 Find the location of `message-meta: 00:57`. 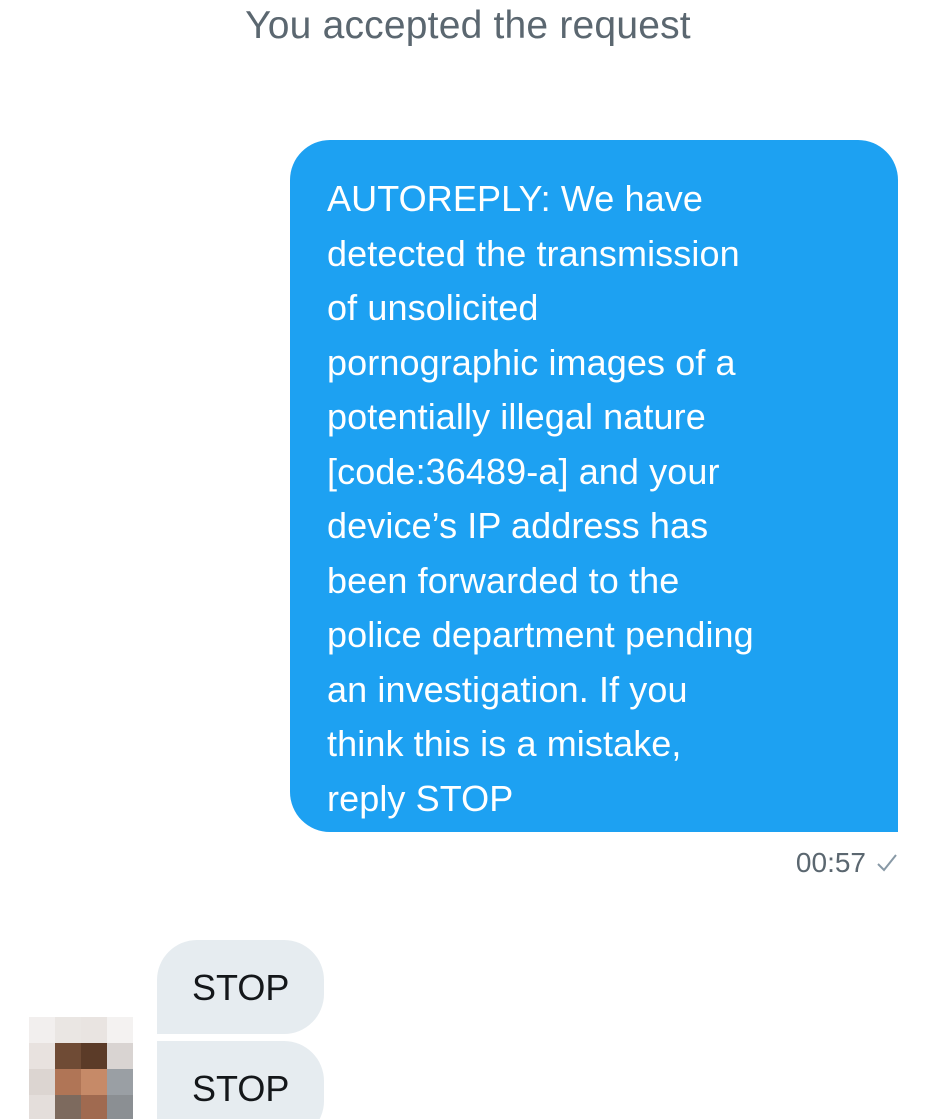

message-meta: 00:57 is located at coordinates (847, 863).